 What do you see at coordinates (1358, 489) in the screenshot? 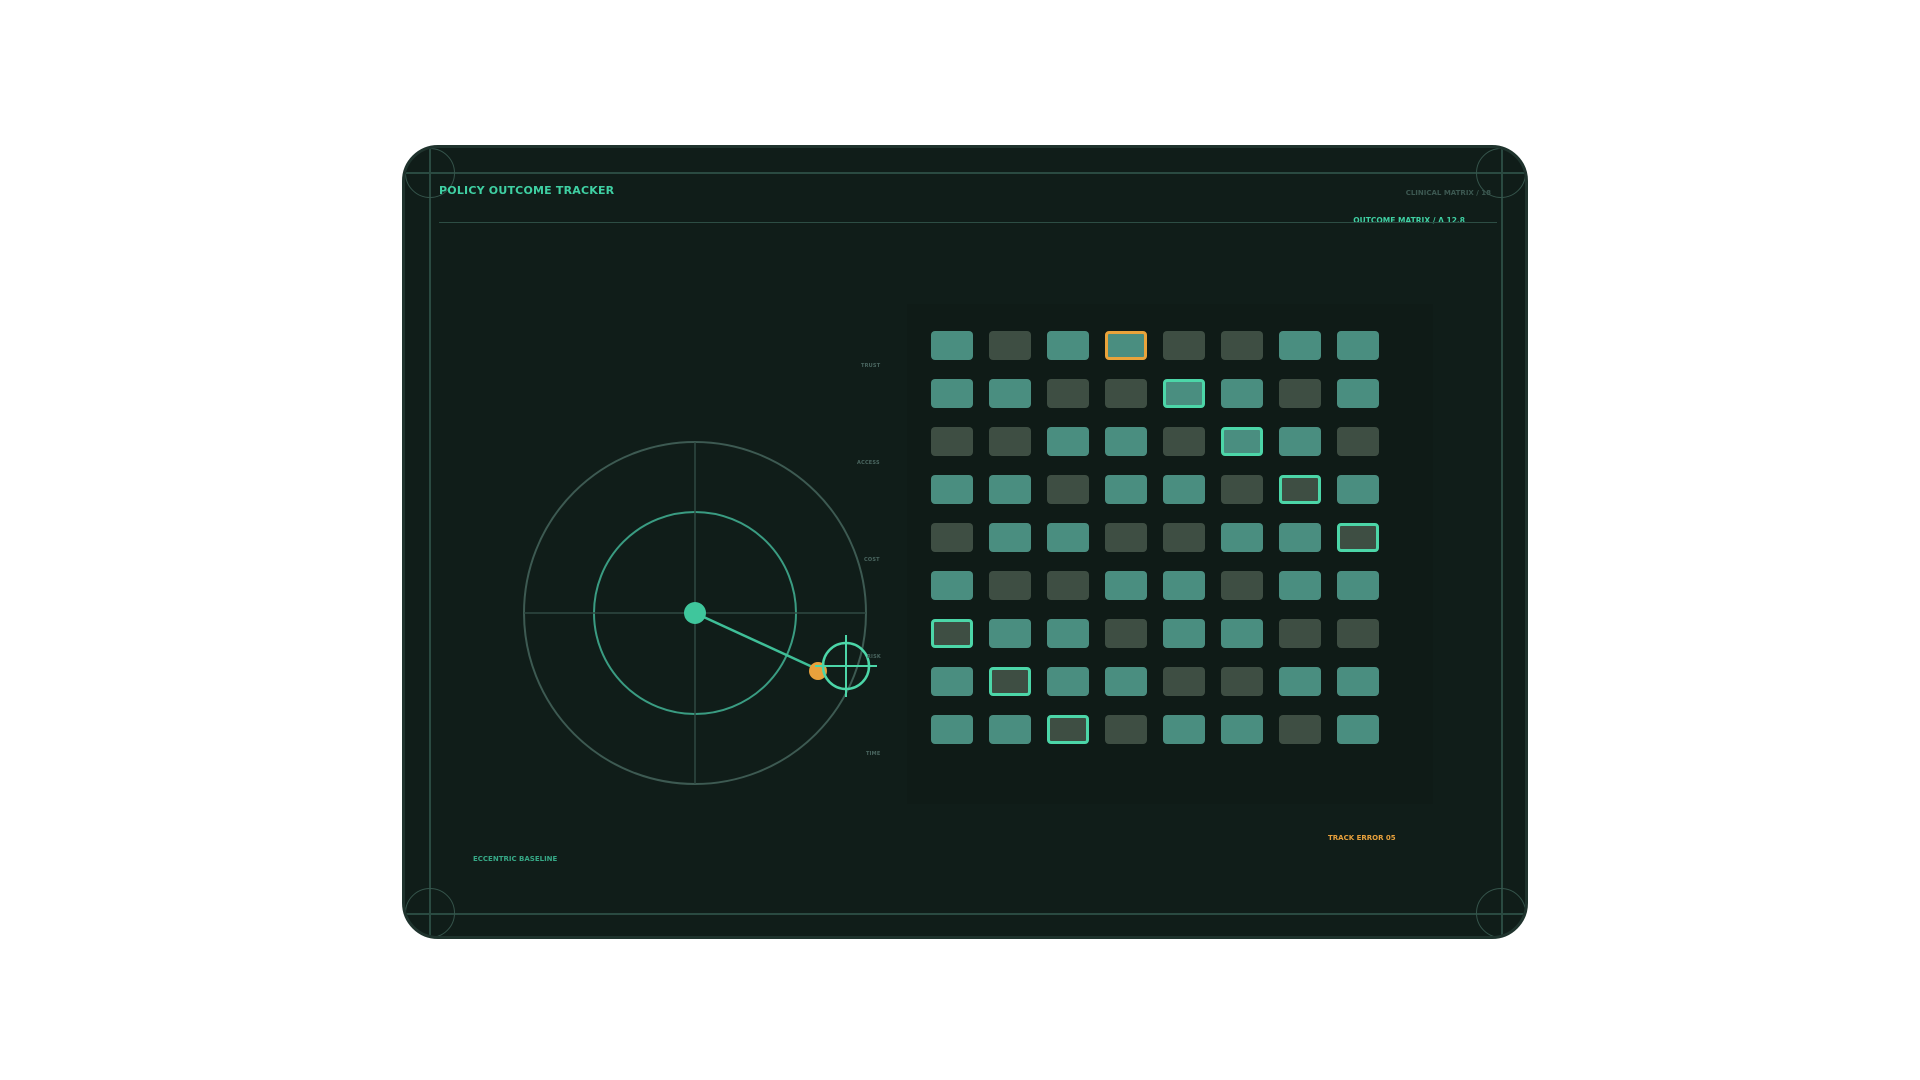
I see `matrix-cell-r3-c7` at bounding box center [1358, 489].